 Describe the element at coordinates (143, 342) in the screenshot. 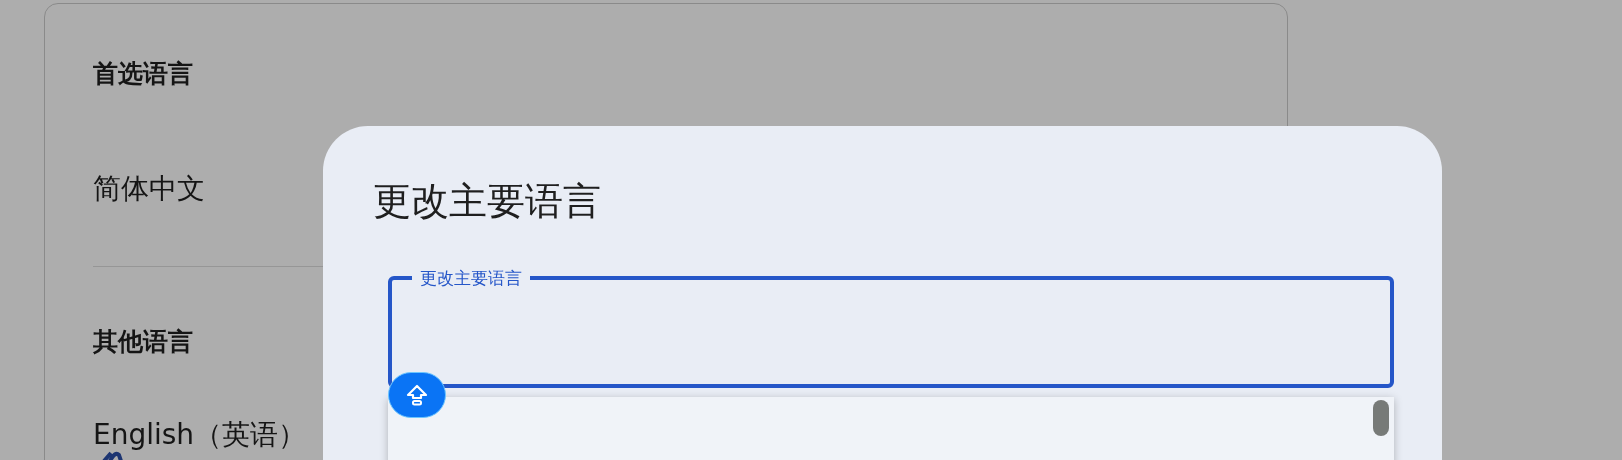

I see `section-heading: 其他语言` at that location.